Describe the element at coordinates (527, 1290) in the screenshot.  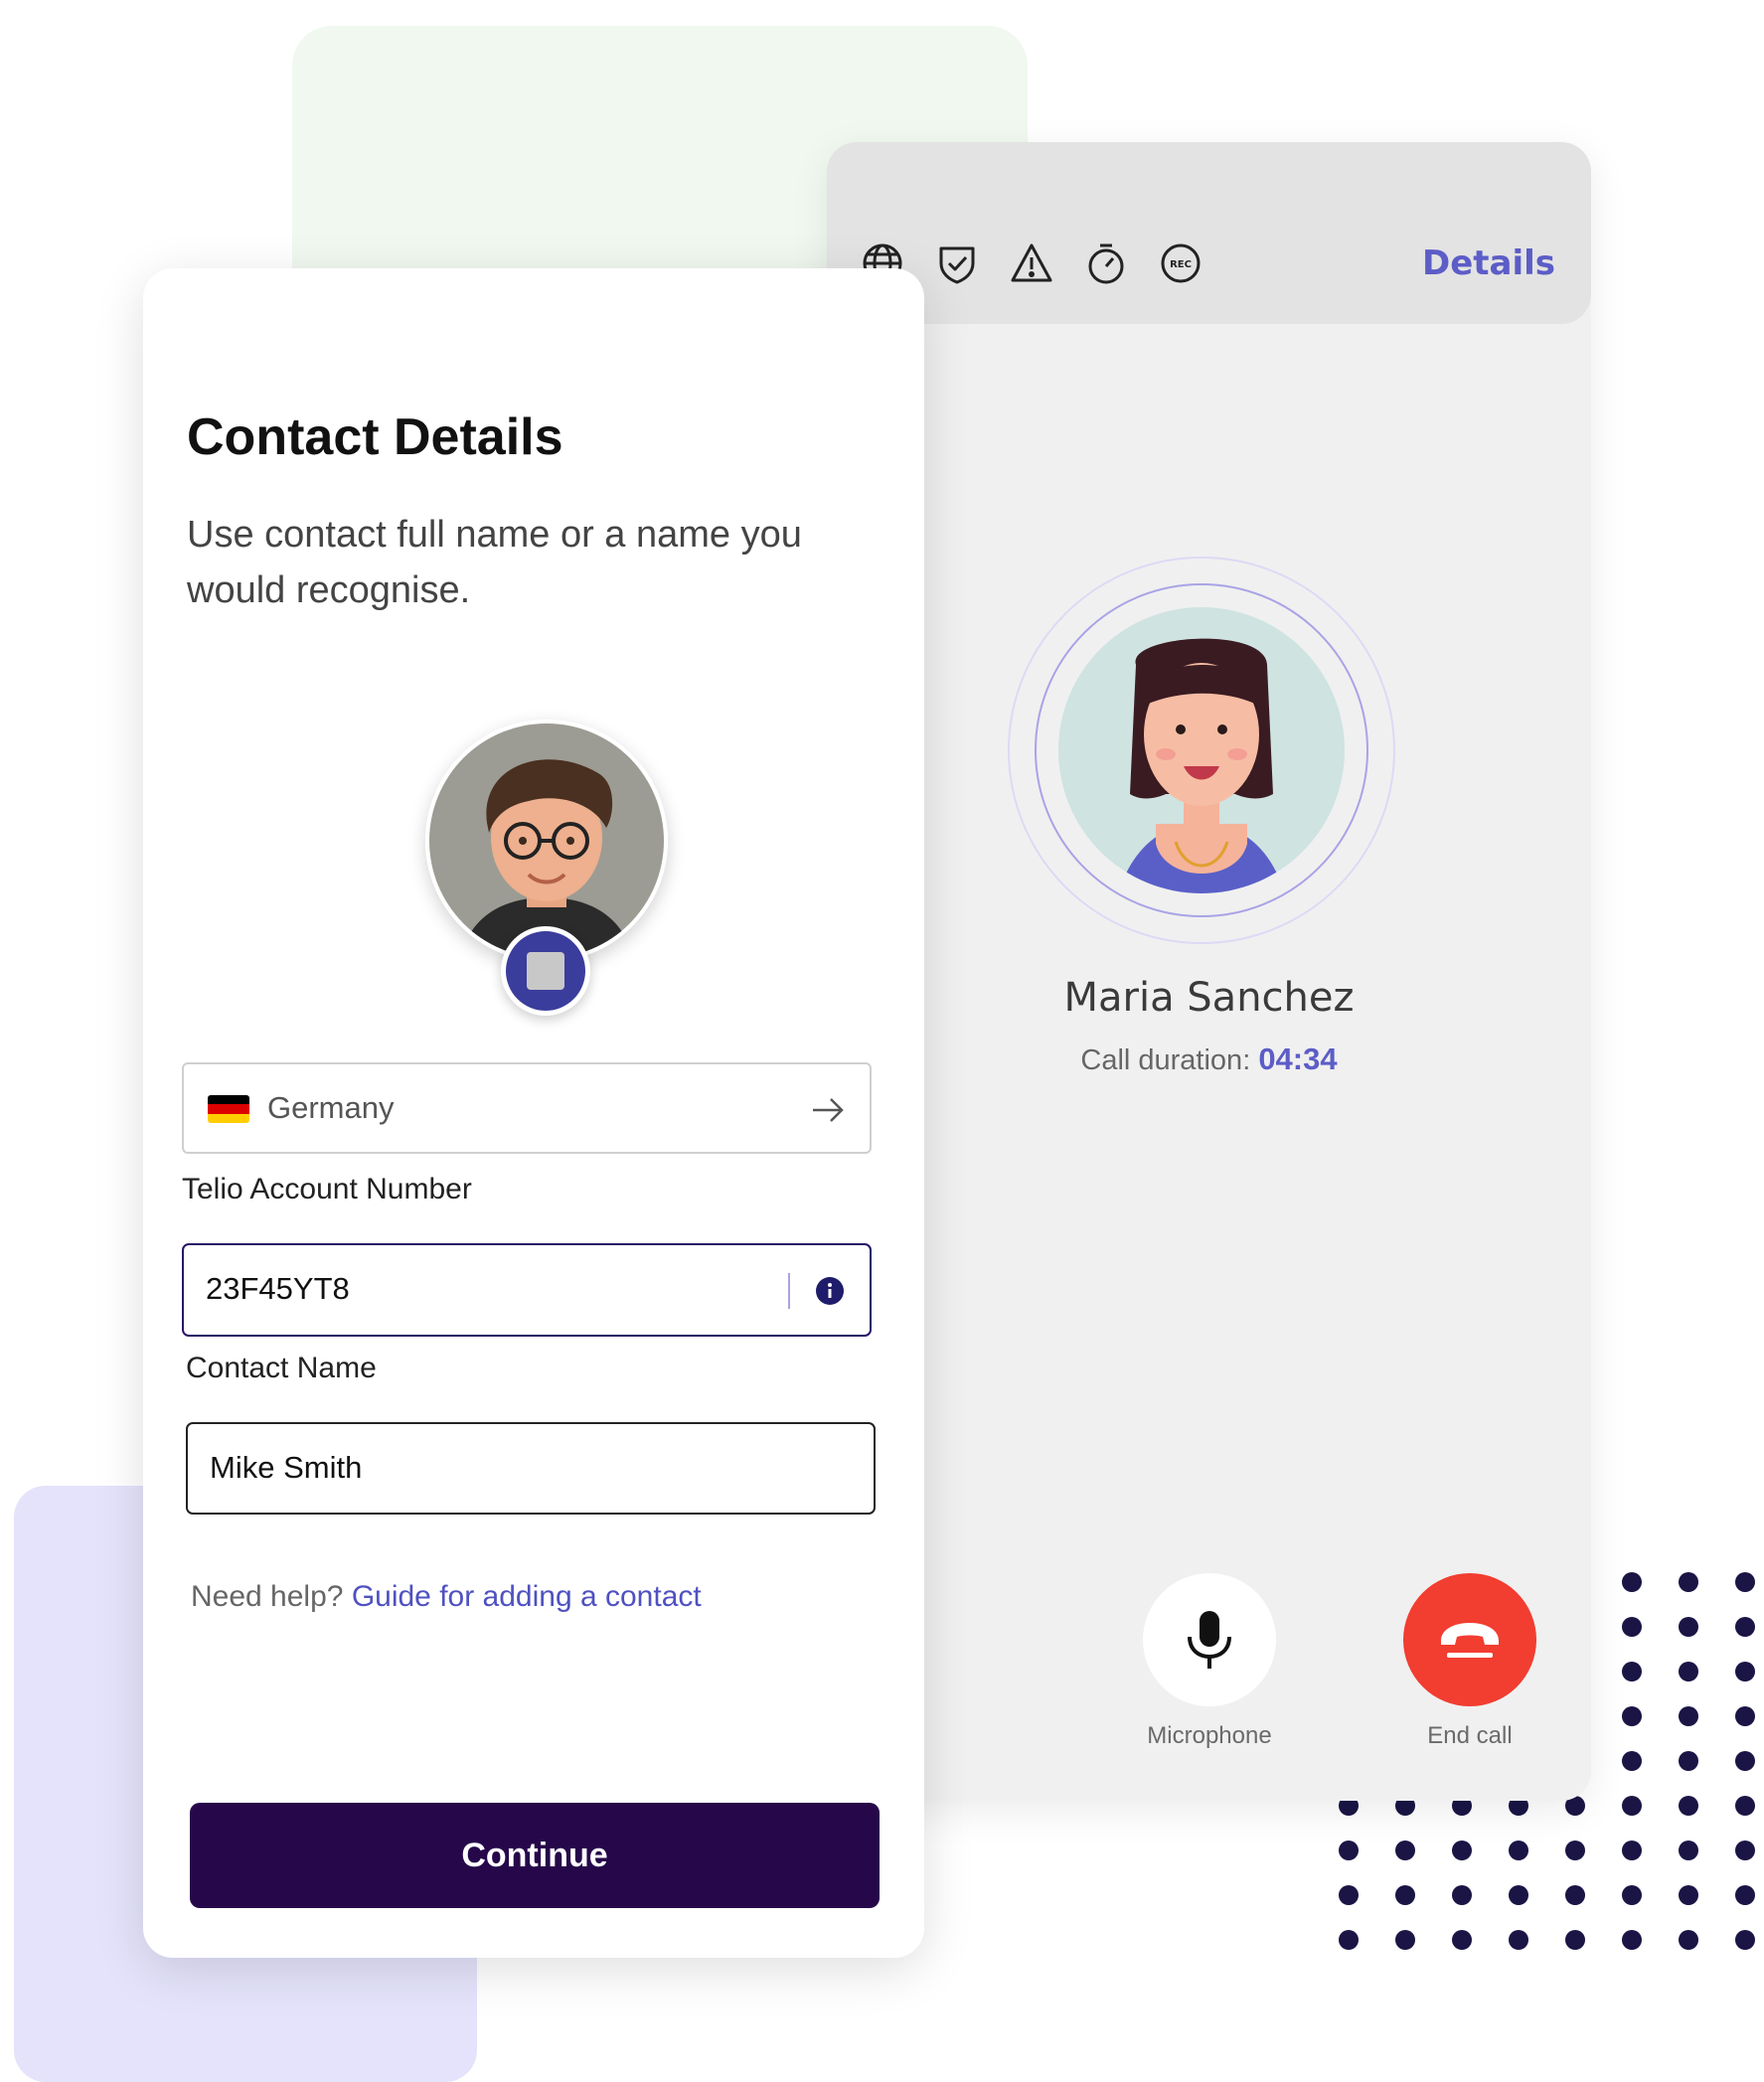
I see `account-number-input: 23F45YT8` at that location.